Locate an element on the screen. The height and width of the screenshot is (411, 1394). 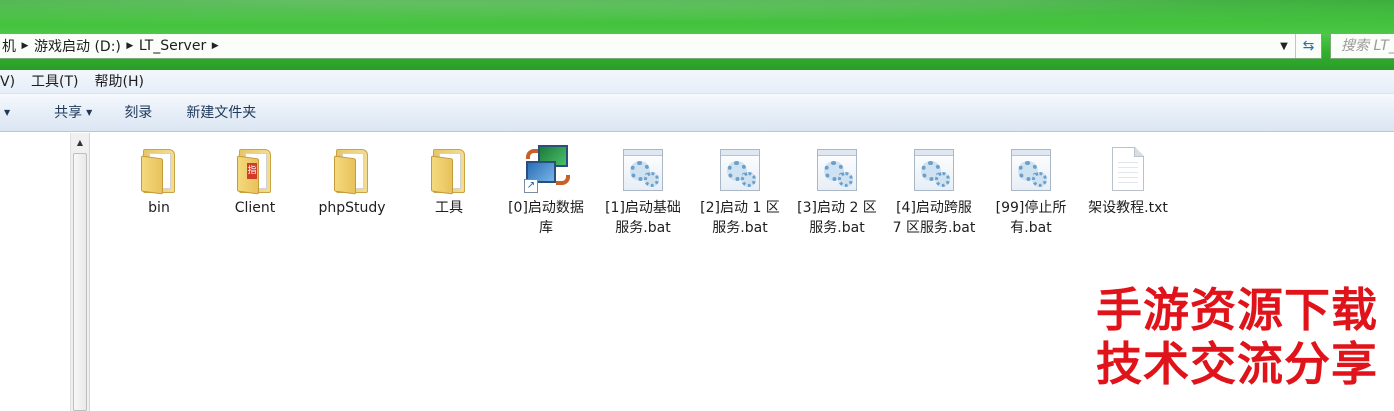
watermark: 手游资源下载 技术交流分享 is located at coordinates (1241, 337).